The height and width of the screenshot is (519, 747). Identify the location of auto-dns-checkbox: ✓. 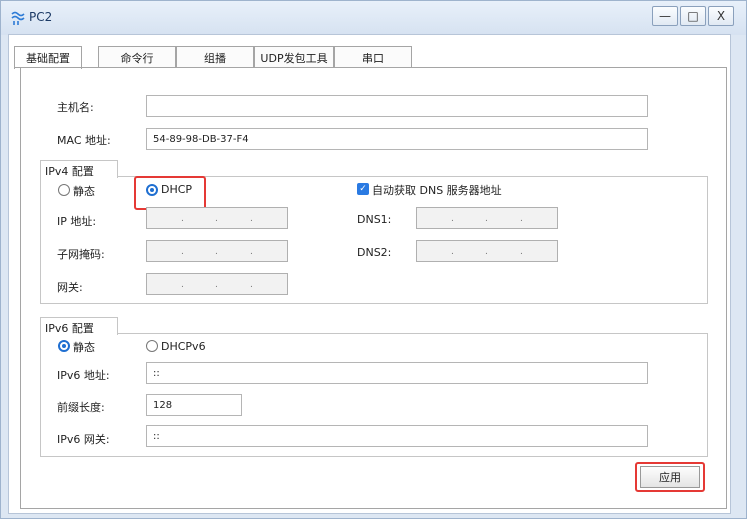
(363, 189).